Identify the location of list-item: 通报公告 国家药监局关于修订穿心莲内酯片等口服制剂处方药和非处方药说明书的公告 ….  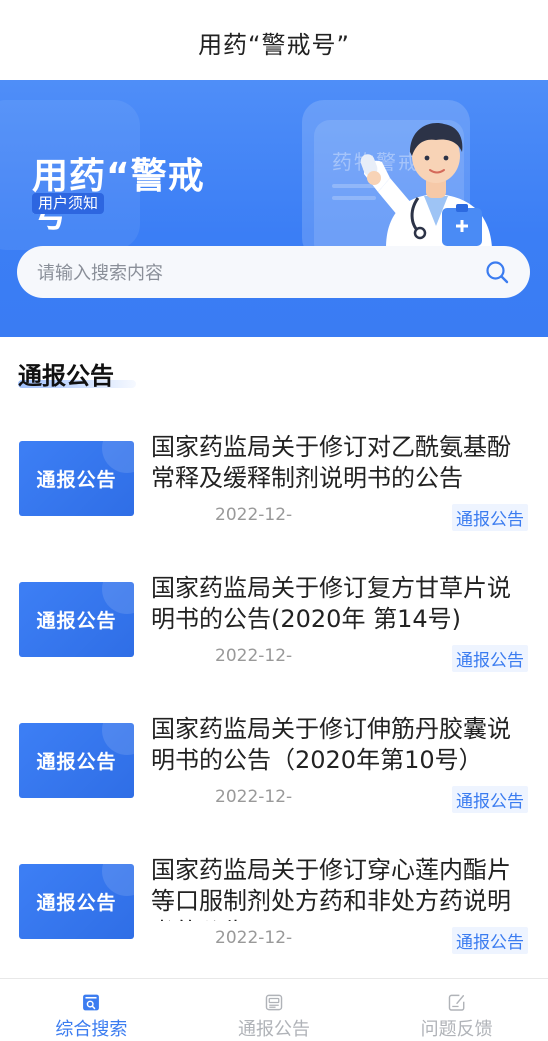
(274, 913).